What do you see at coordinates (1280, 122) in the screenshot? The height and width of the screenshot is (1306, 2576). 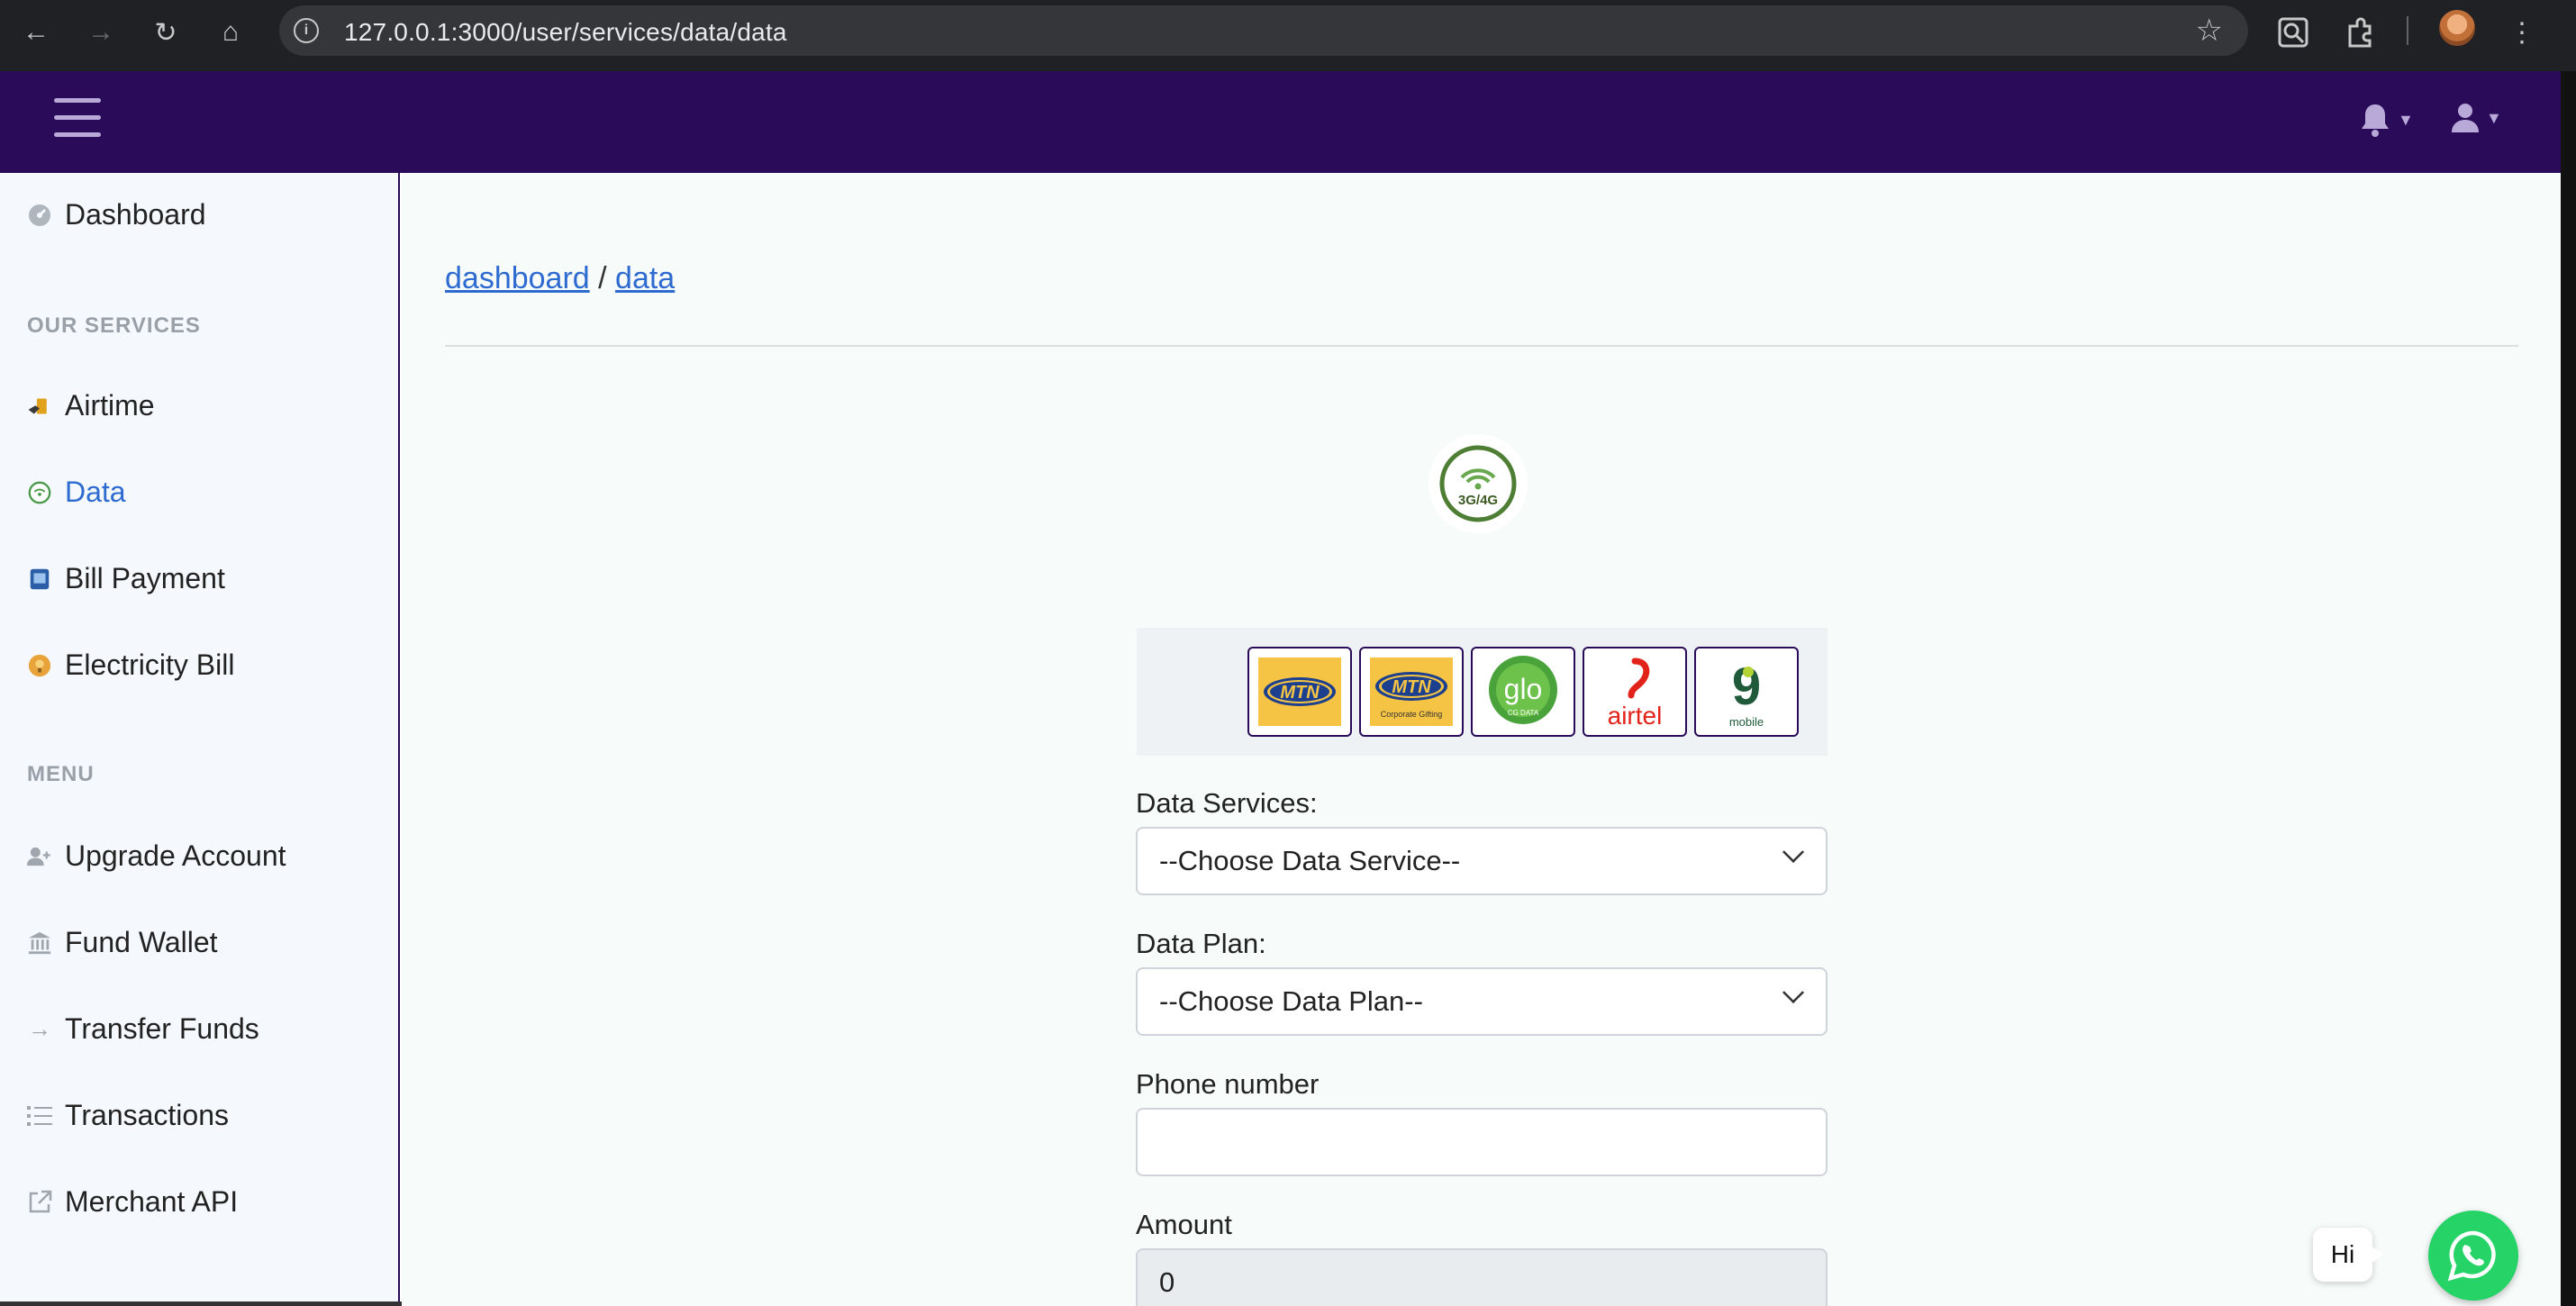 I see `top-navbar: ▼ ▼` at bounding box center [1280, 122].